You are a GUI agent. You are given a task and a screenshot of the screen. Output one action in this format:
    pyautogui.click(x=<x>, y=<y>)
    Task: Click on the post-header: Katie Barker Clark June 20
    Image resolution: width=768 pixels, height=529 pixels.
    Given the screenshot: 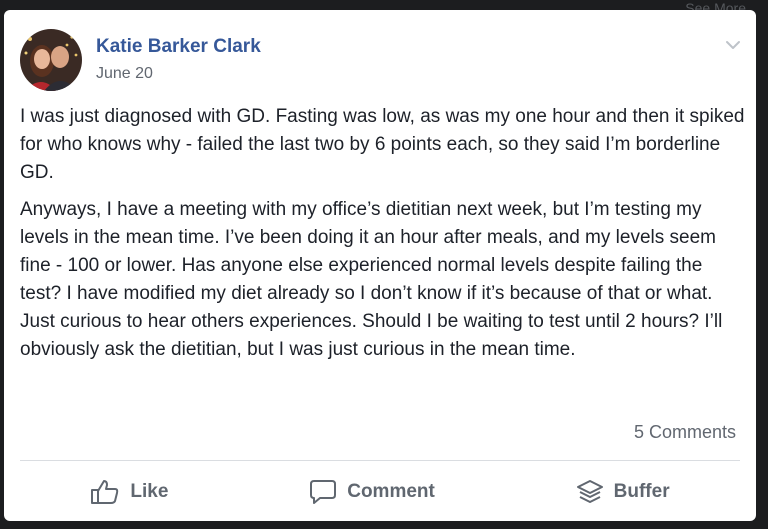 What is the action you would take?
    pyautogui.click(x=140, y=60)
    